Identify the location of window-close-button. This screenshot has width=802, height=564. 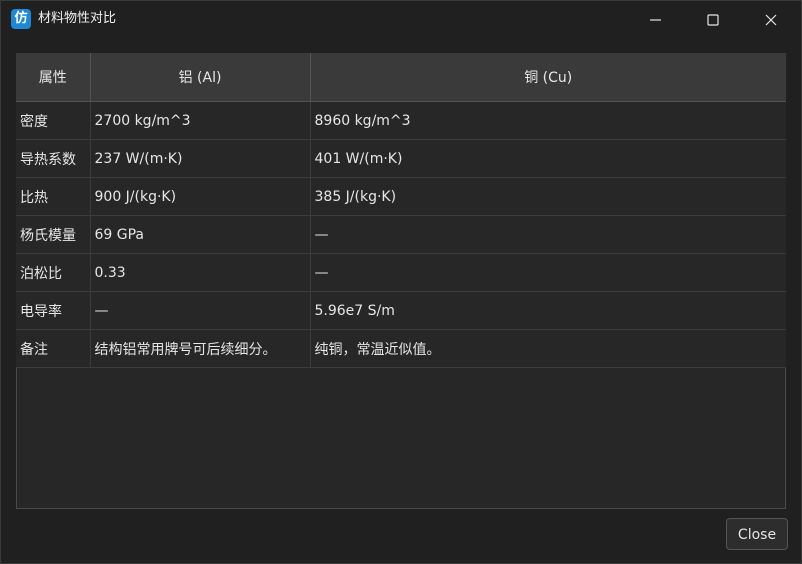
(771, 20).